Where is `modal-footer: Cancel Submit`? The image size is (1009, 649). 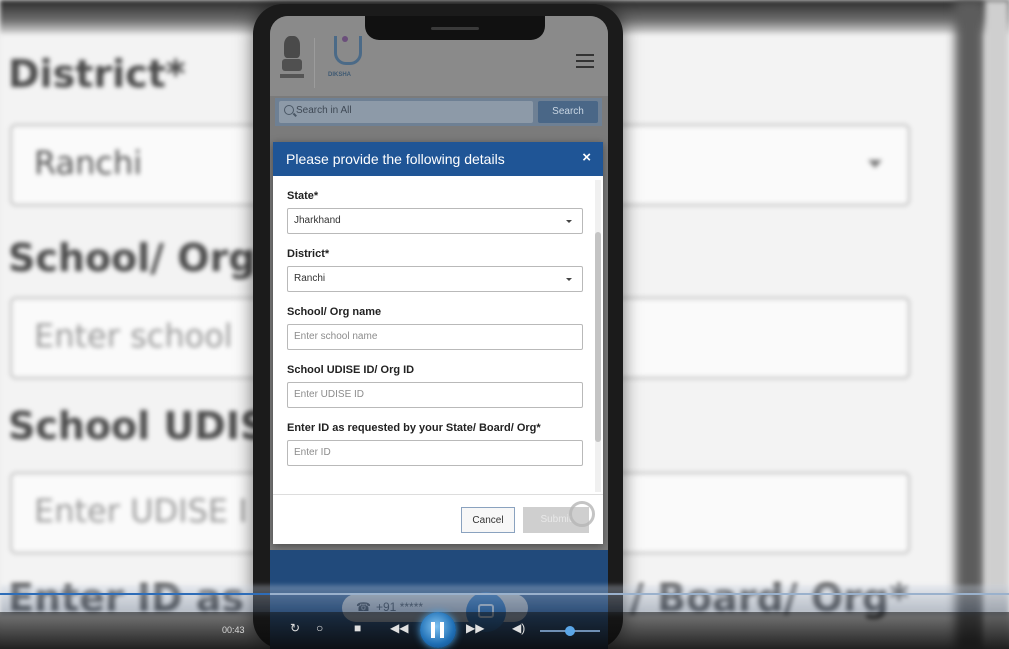
modal-footer: Cancel Submit is located at coordinates (438, 519).